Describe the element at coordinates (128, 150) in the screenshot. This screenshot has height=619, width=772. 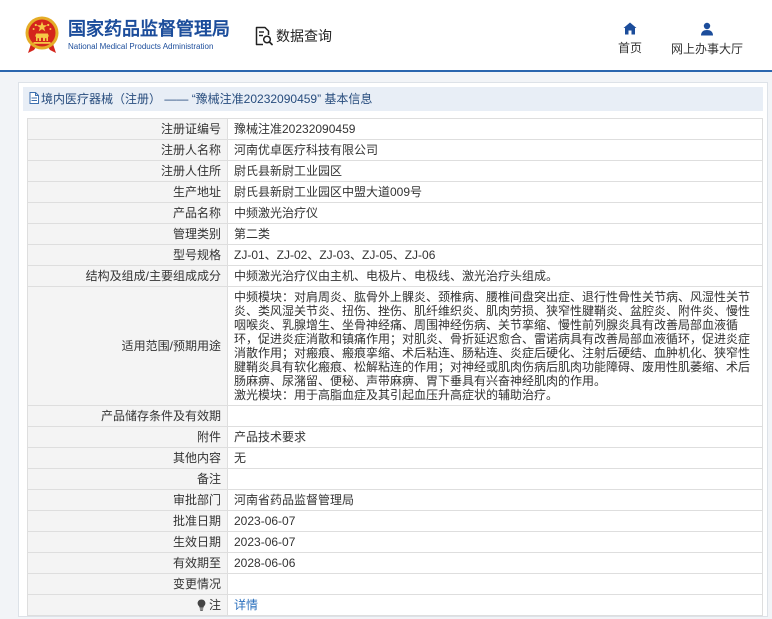
I see `label-registrant-name: 注册人名称` at that location.